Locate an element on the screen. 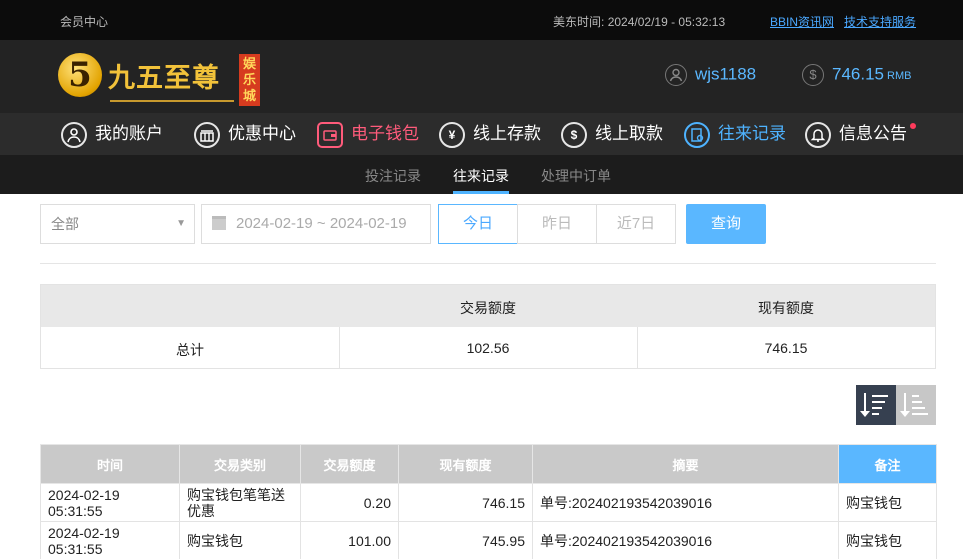 The height and width of the screenshot is (559, 963). cell-balance: 745.95 is located at coordinates (465, 540).